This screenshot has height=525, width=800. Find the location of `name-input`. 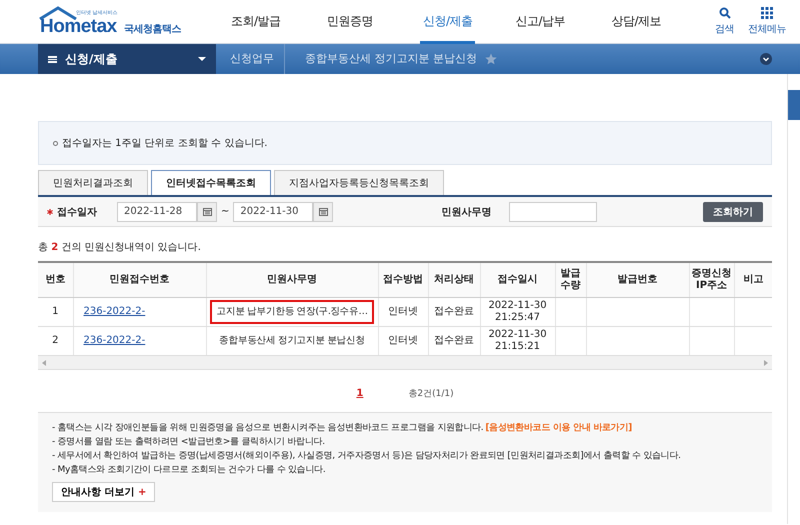

name-input is located at coordinates (553, 212).